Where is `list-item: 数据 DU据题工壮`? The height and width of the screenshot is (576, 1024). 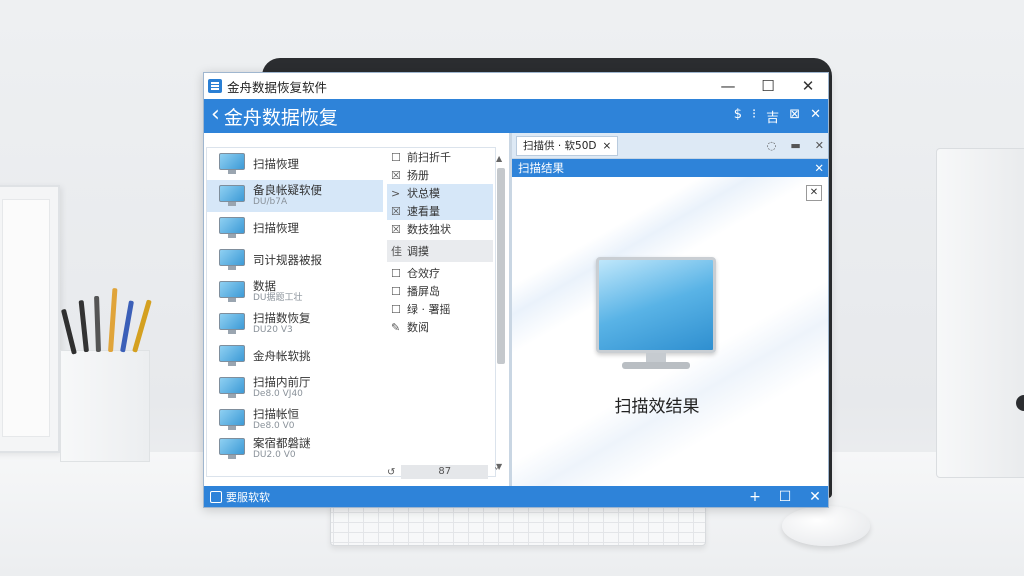
list-item: 数据 DU据题工壮 is located at coordinates (295, 292).